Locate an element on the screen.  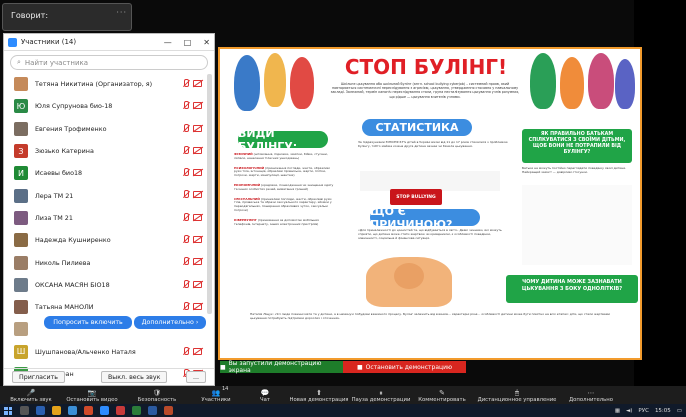
toolbar-item: ⬆ Новая демонстрация is located at coordinates (319, 395).